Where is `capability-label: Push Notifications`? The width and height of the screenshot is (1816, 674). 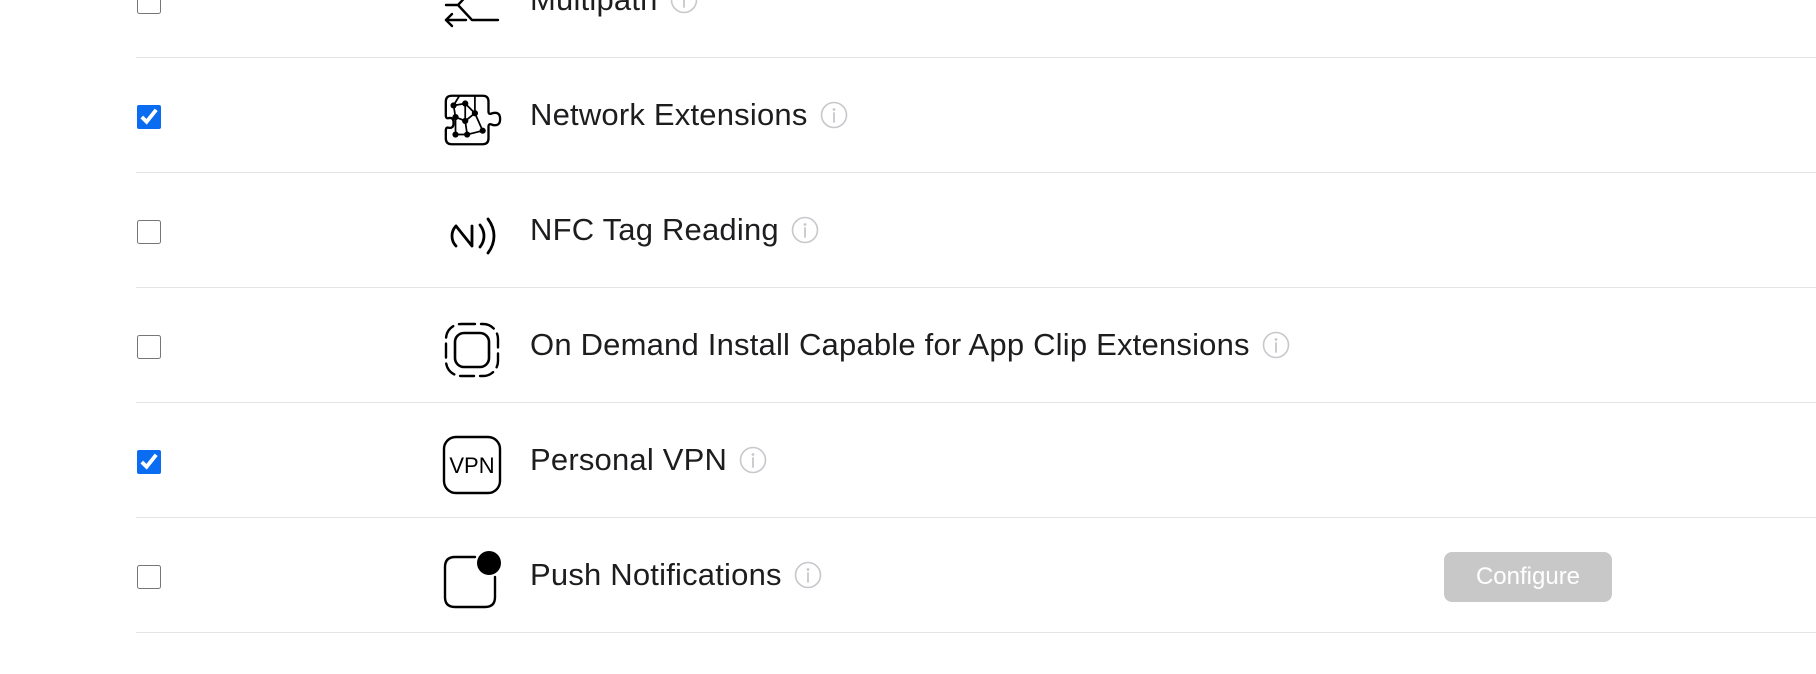 capability-label: Push Notifications is located at coordinates (656, 574).